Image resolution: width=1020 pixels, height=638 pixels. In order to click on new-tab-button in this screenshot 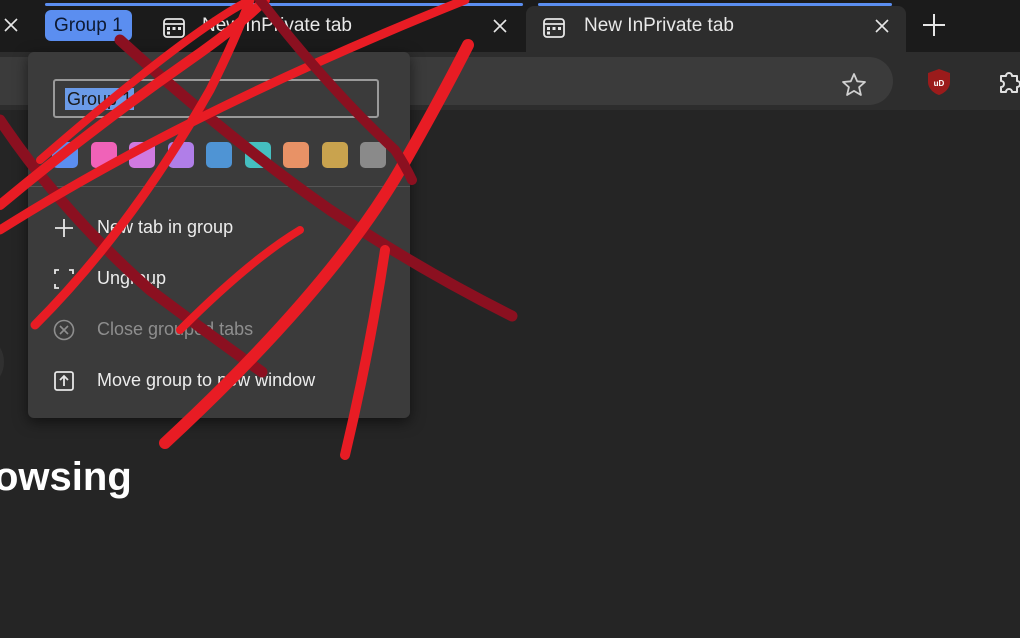, I will do `click(934, 25)`.